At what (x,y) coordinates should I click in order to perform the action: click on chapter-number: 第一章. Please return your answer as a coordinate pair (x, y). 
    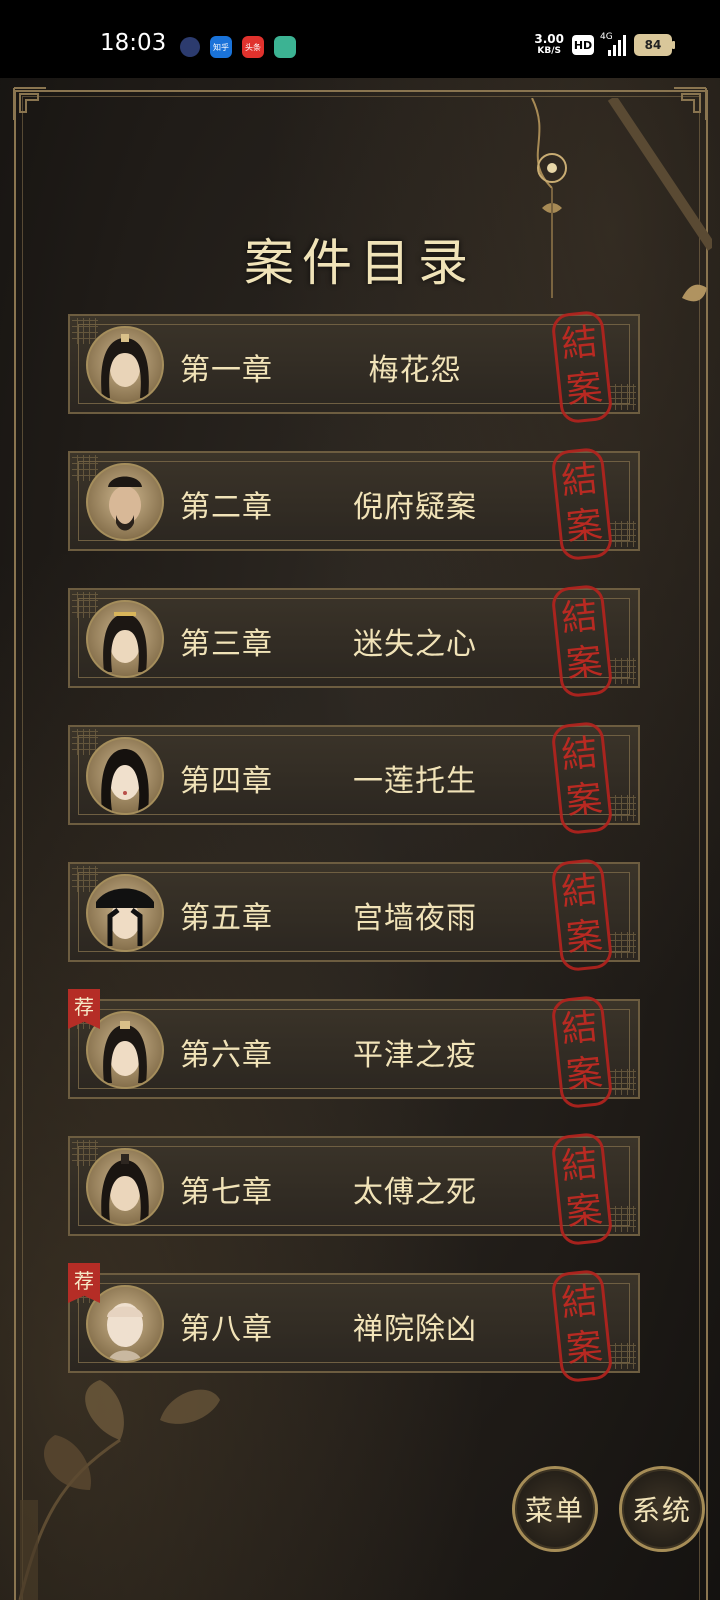
    Looking at the image, I should click on (226, 370).